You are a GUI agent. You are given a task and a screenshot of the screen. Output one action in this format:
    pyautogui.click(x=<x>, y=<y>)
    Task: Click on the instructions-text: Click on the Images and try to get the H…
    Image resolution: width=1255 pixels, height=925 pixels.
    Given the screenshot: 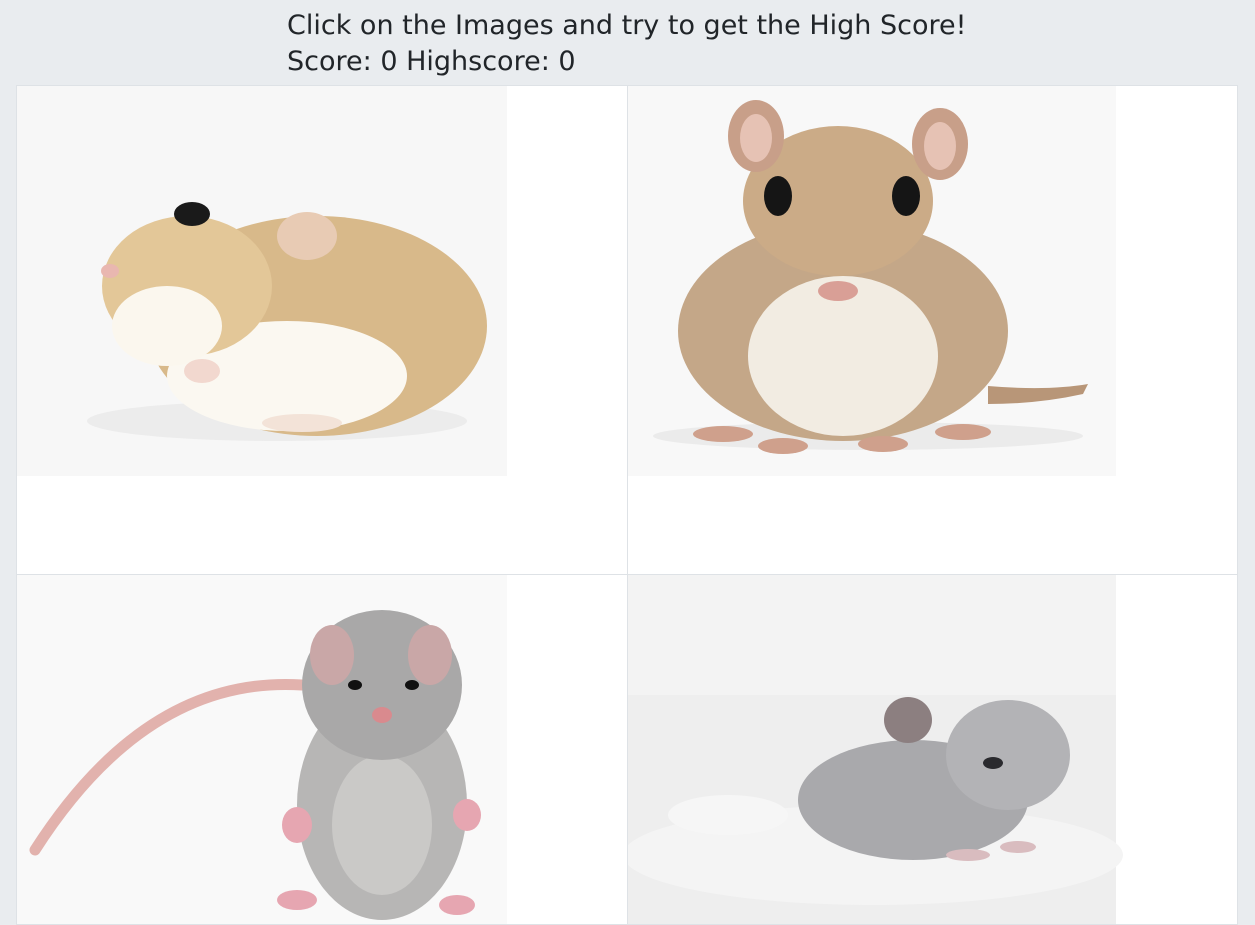 What is the action you would take?
    pyautogui.click(x=627, y=25)
    